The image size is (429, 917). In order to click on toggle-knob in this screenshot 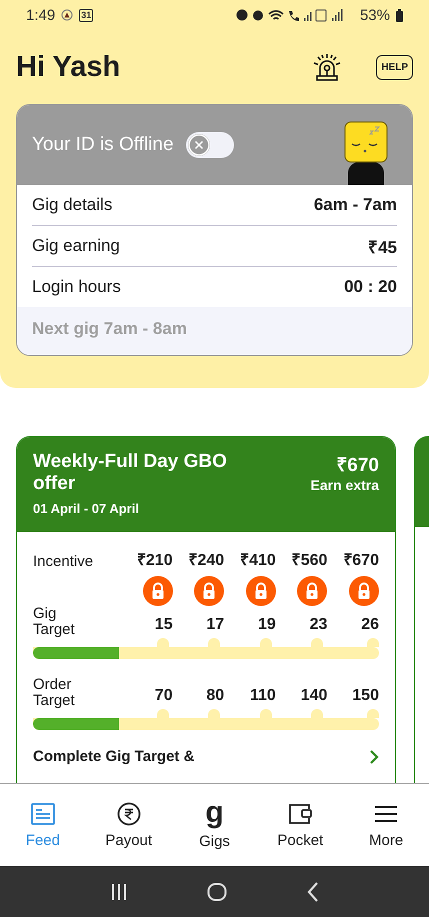, I will do `click(199, 145)`.